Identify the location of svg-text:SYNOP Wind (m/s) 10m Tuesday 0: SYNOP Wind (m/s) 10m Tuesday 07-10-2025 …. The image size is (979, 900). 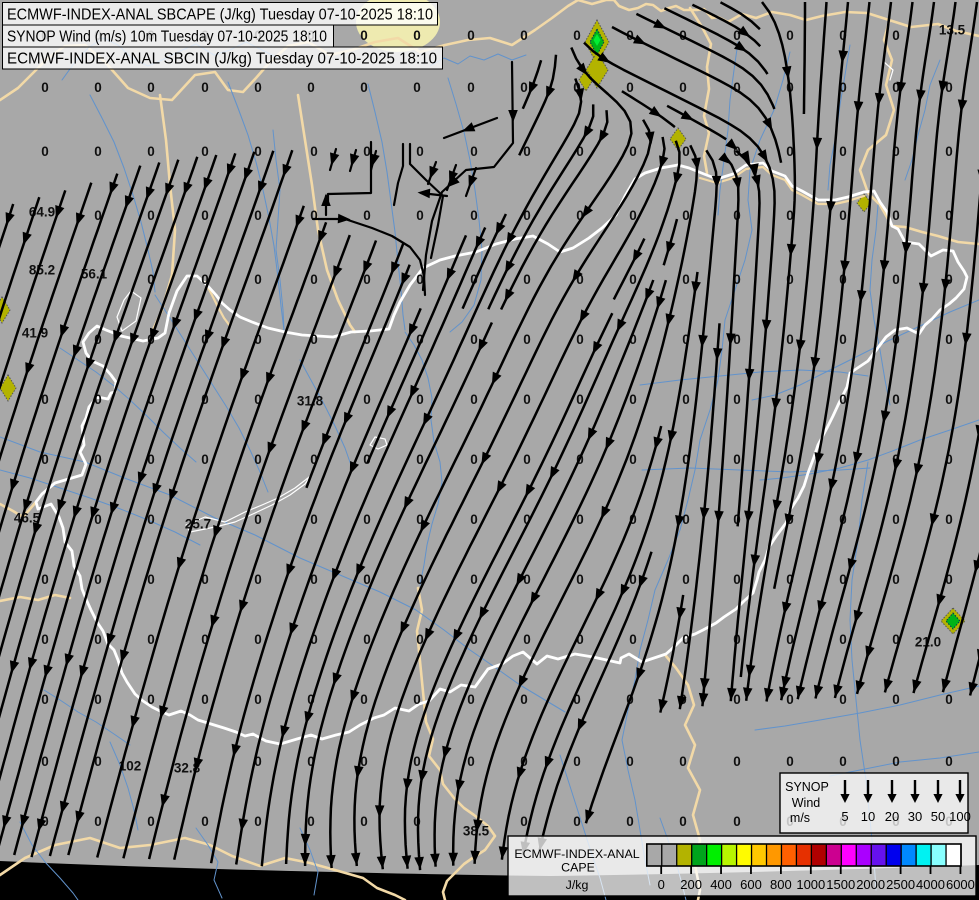
(167, 37).